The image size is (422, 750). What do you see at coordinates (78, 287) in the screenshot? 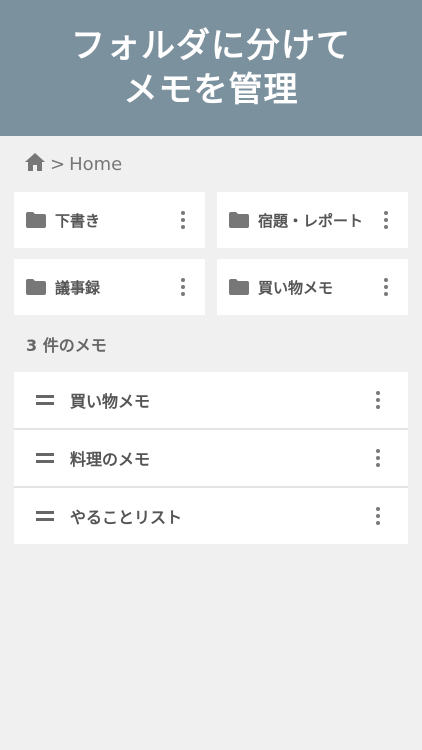
I see `folder-label: 議事録` at bounding box center [78, 287].